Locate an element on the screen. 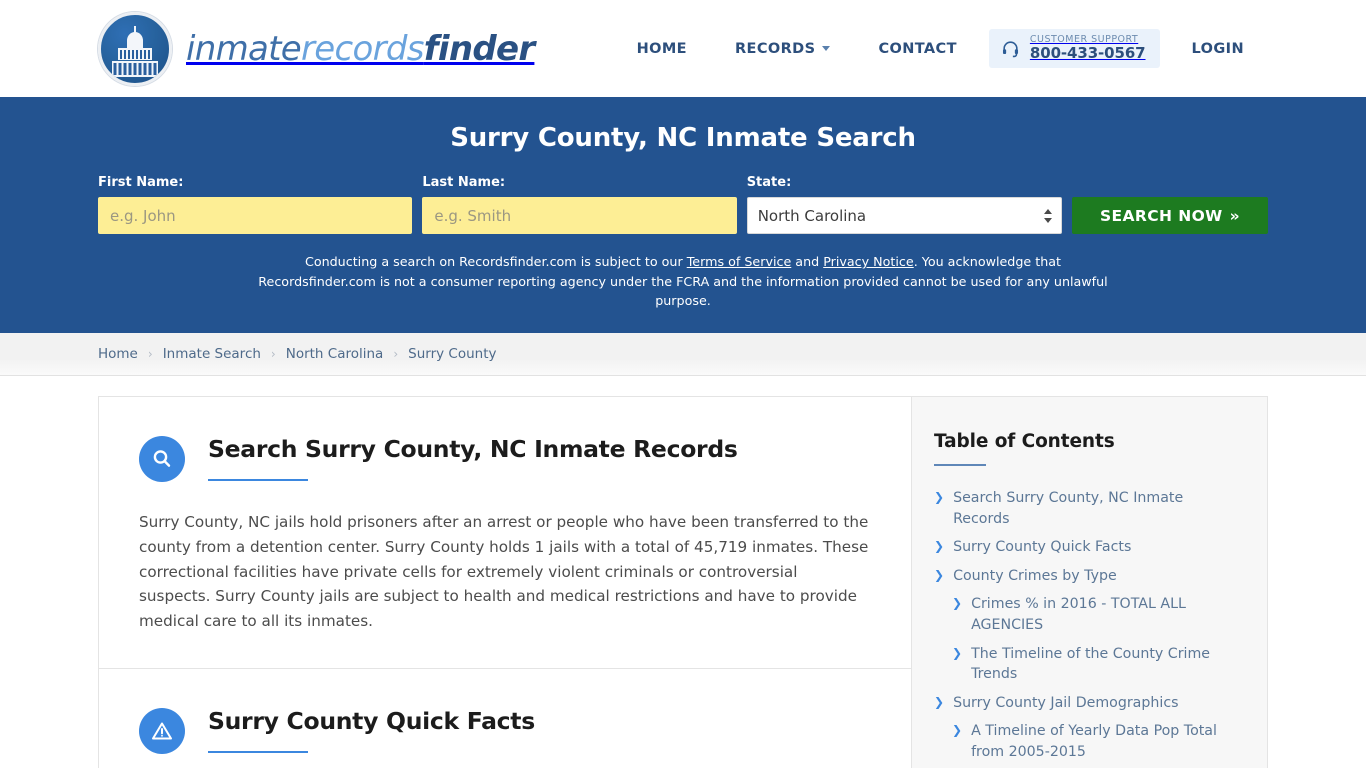 This screenshot has width=1366, height=768. toc-title: Table of Contents is located at coordinates (1024, 442).